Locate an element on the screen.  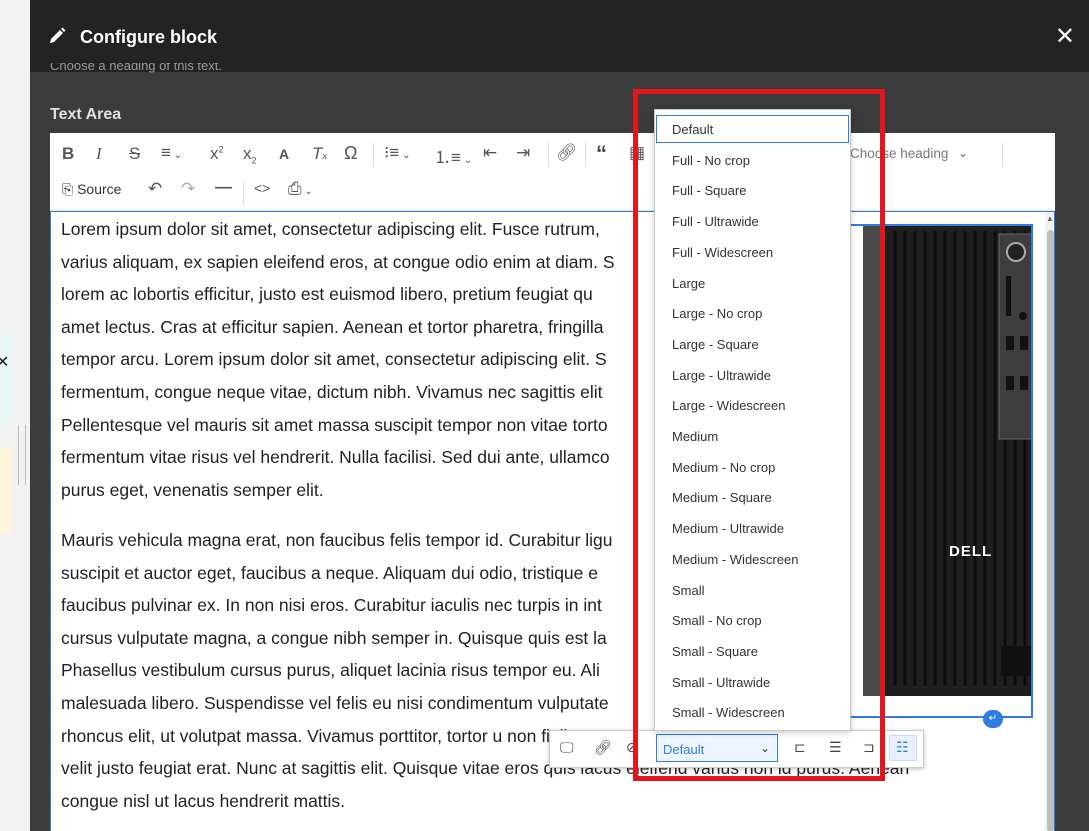
monitor-icon: 🖵︎ is located at coordinates (570, 748).